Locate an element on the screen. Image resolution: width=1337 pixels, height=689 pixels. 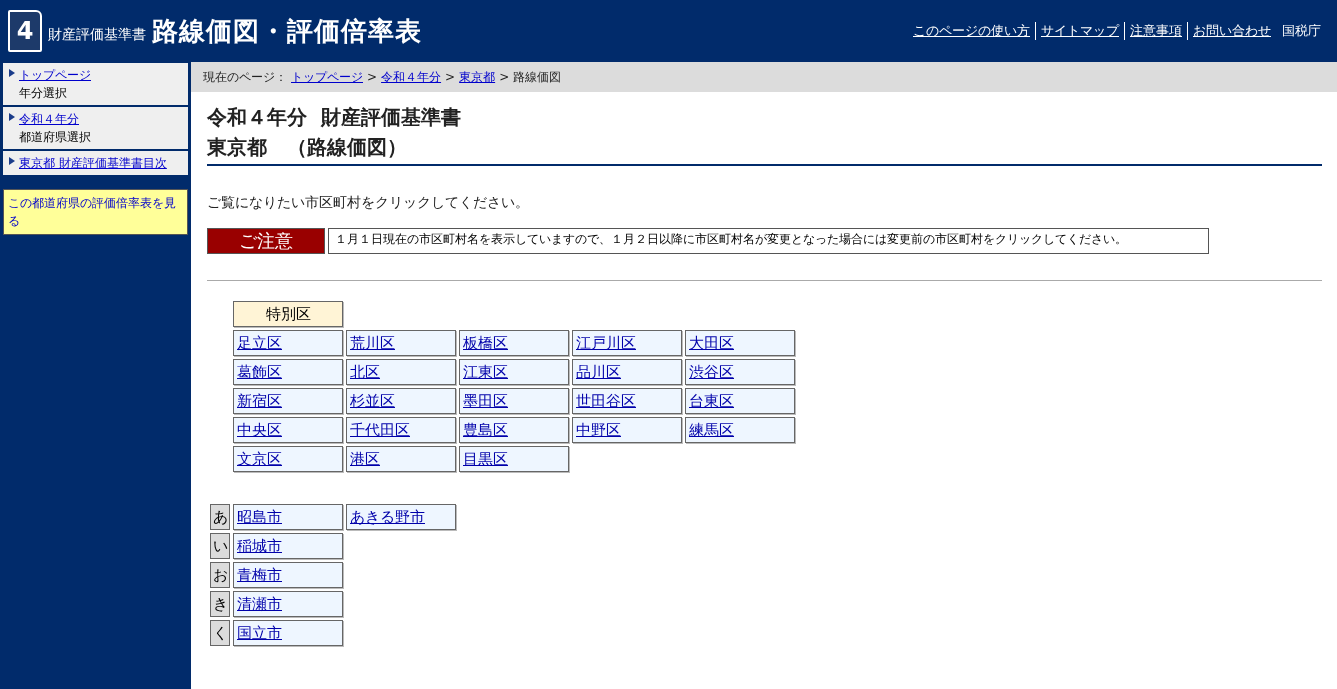
sidebar-link: 令和４年分 is located at coordinates (49, 119).